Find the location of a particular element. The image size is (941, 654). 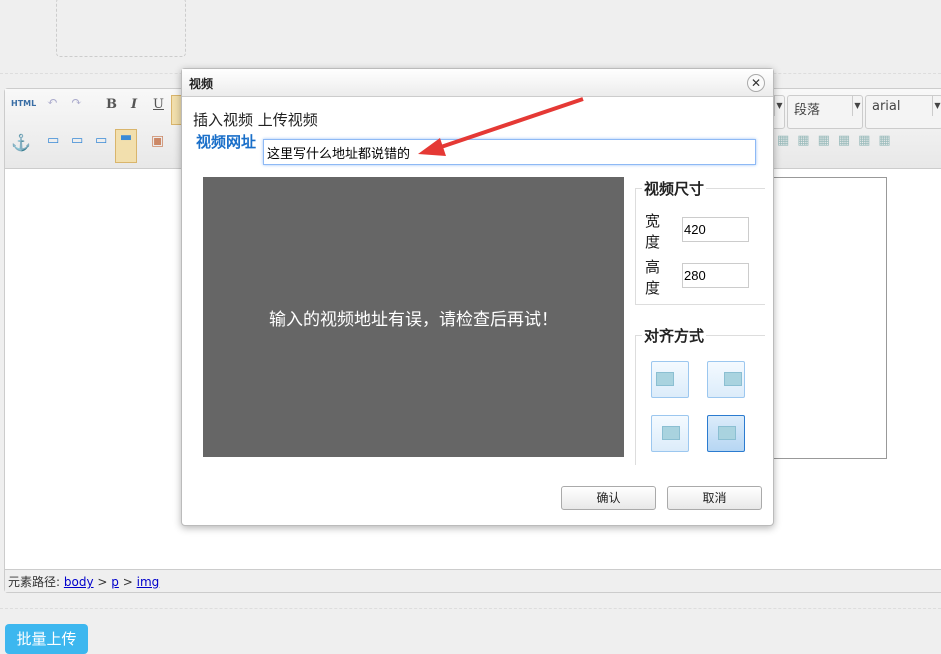

arrow-shaft is located at coordinates (510, 123).